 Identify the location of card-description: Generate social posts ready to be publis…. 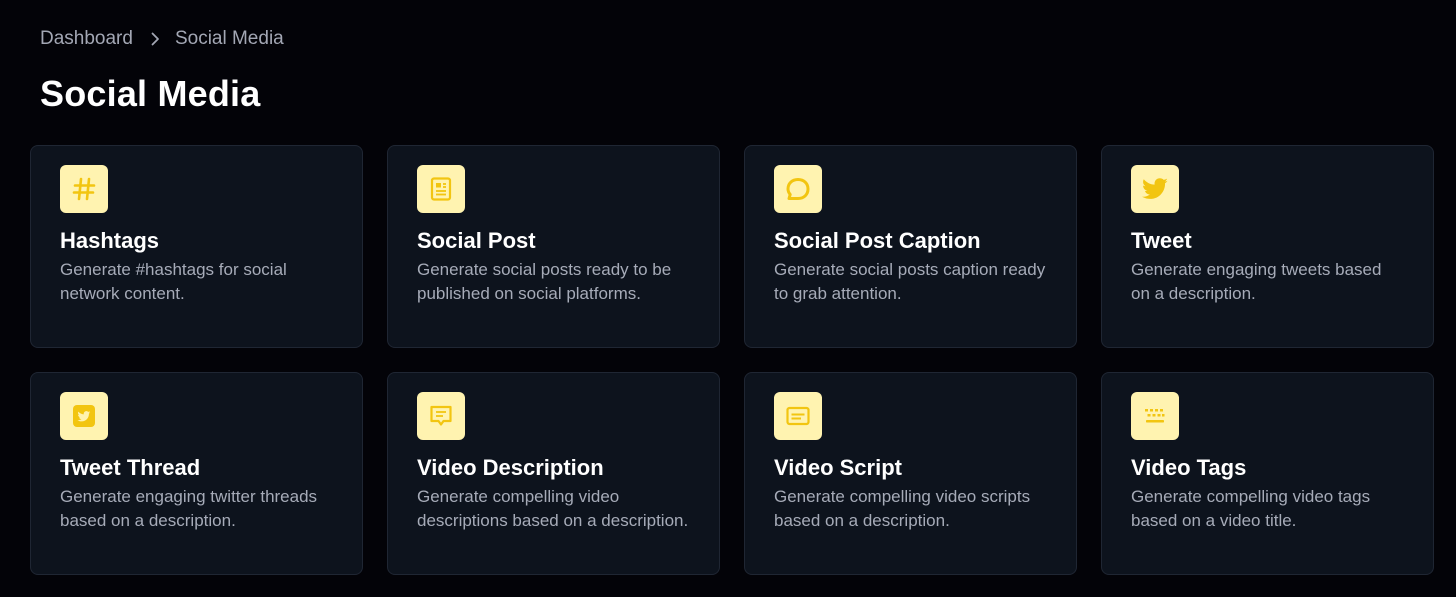
(544, 281).